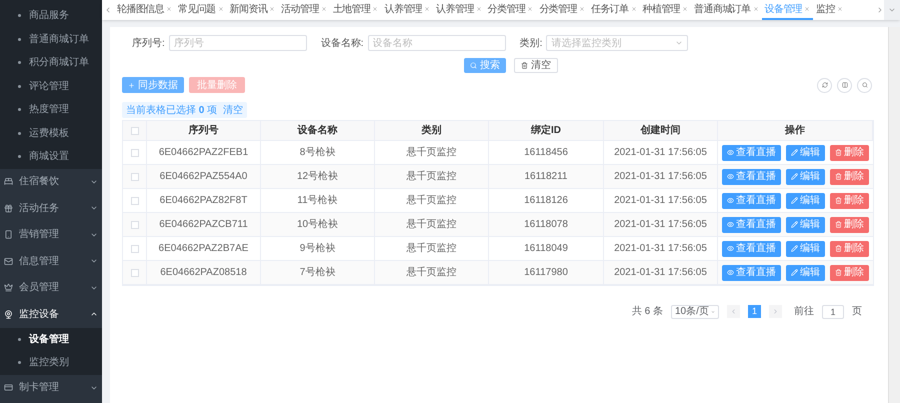 The image size is (900, 403). What do you see at coordinates (252, 10) in the screenshot?
I see `tab: 新闻资讯` at bounding box center [252, 10].